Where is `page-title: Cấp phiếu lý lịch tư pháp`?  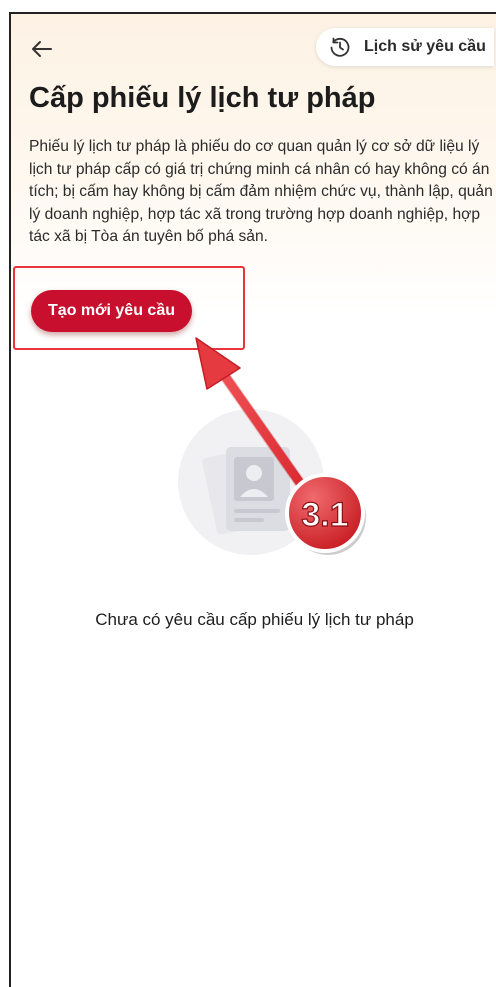
page-title: Cấp phiếu lý lịch tư pháp is located at coordinates (202, 98).